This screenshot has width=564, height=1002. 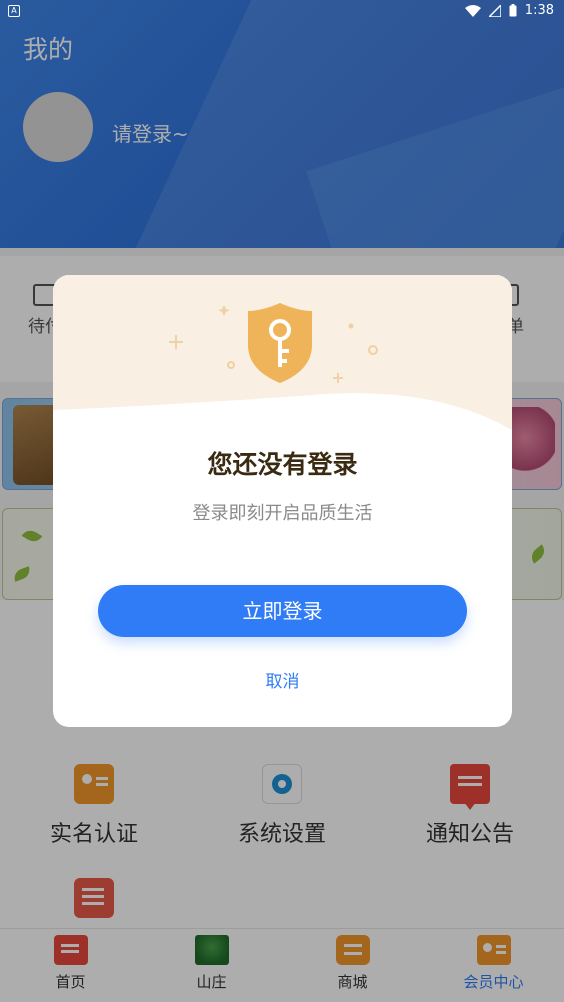 I want to click on notification-a-icon: A, so click(x=14, y=11).